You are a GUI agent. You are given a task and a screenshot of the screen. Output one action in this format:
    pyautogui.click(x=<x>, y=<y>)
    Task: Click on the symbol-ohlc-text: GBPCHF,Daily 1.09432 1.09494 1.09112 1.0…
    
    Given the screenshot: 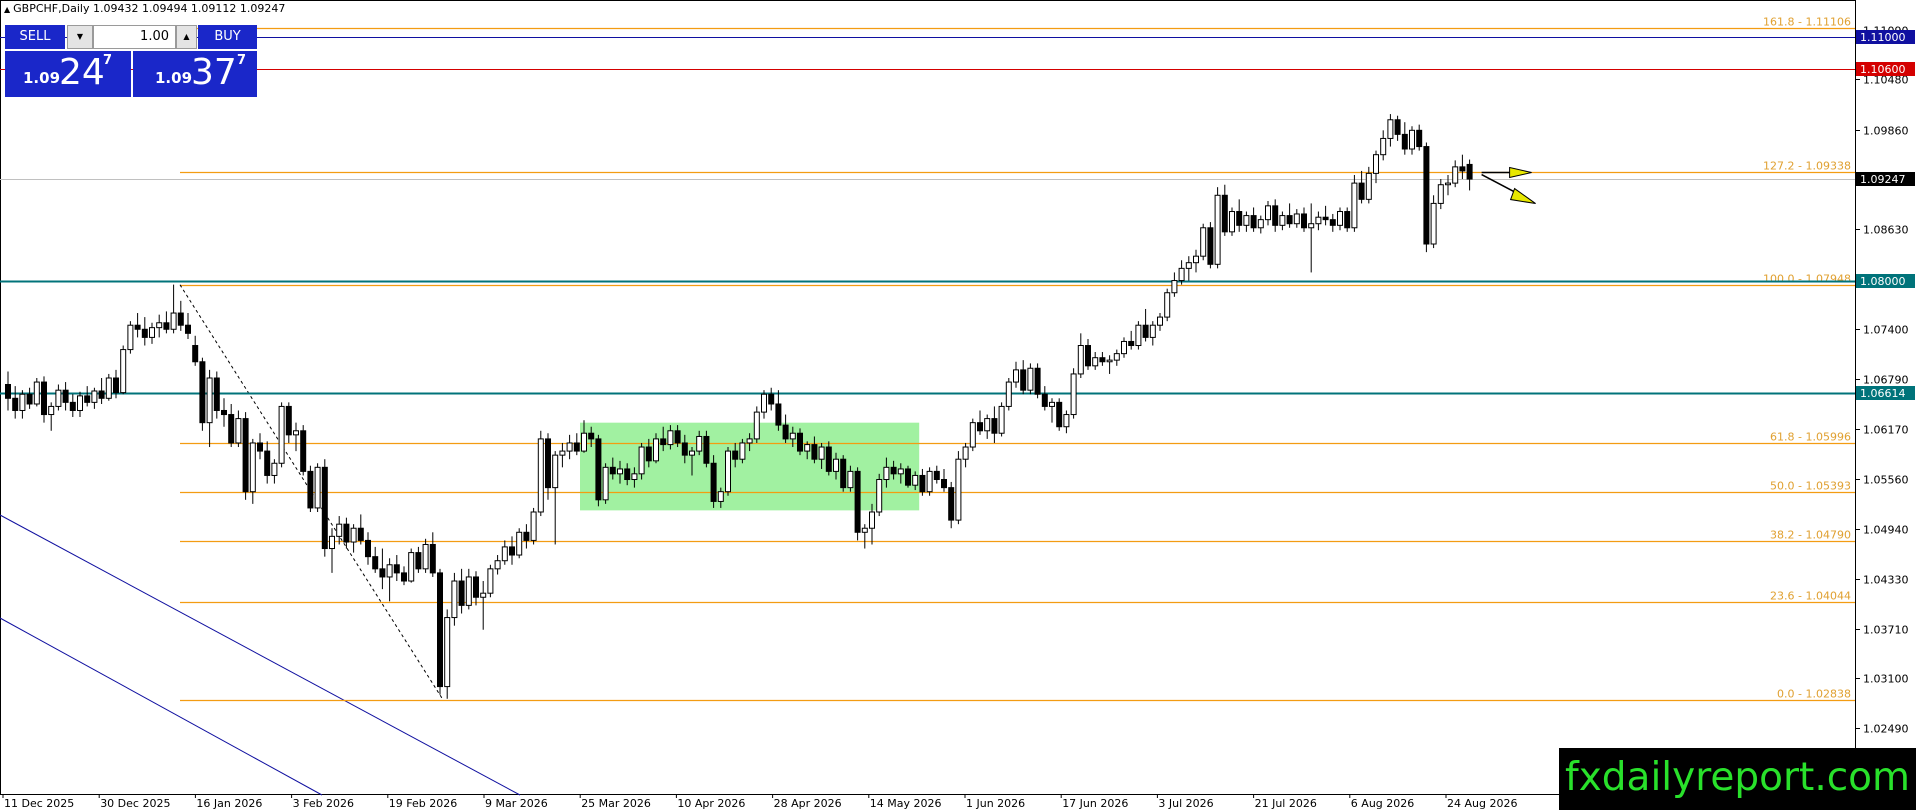 What is the action you would take?
    pyautogui.click(x=149, y=8)
    